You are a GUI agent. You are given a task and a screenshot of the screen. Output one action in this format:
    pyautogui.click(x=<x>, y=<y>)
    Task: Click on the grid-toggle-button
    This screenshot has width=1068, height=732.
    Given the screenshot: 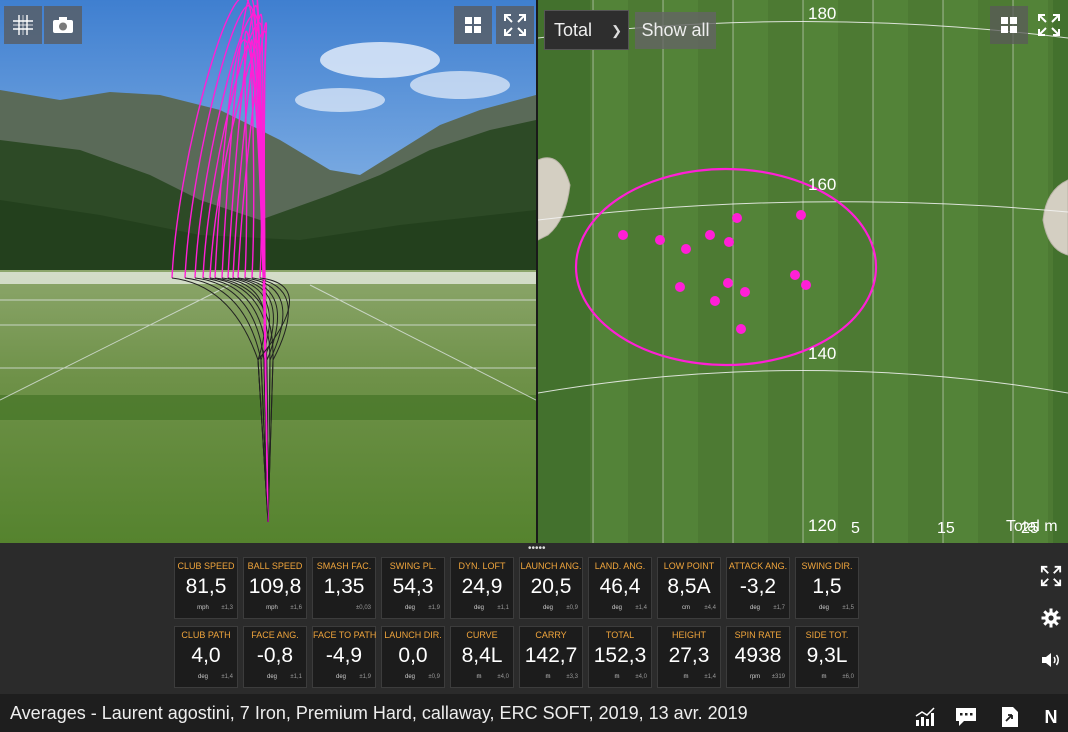 What is the action you would take?
    pyautogui.click(x=23, y=25)
    